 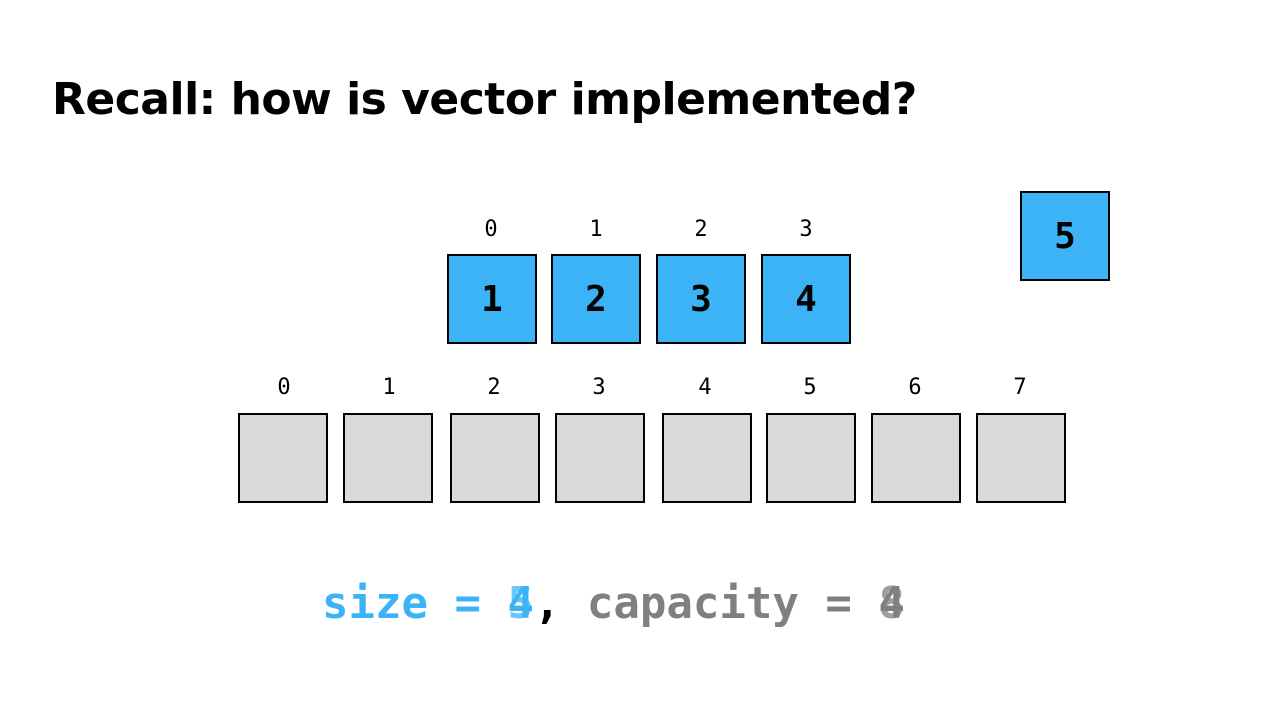 What do you see at coordinates (915, 387) in the screenshot?
I see `new-index-6: 6` at bounding box center [915, 387].